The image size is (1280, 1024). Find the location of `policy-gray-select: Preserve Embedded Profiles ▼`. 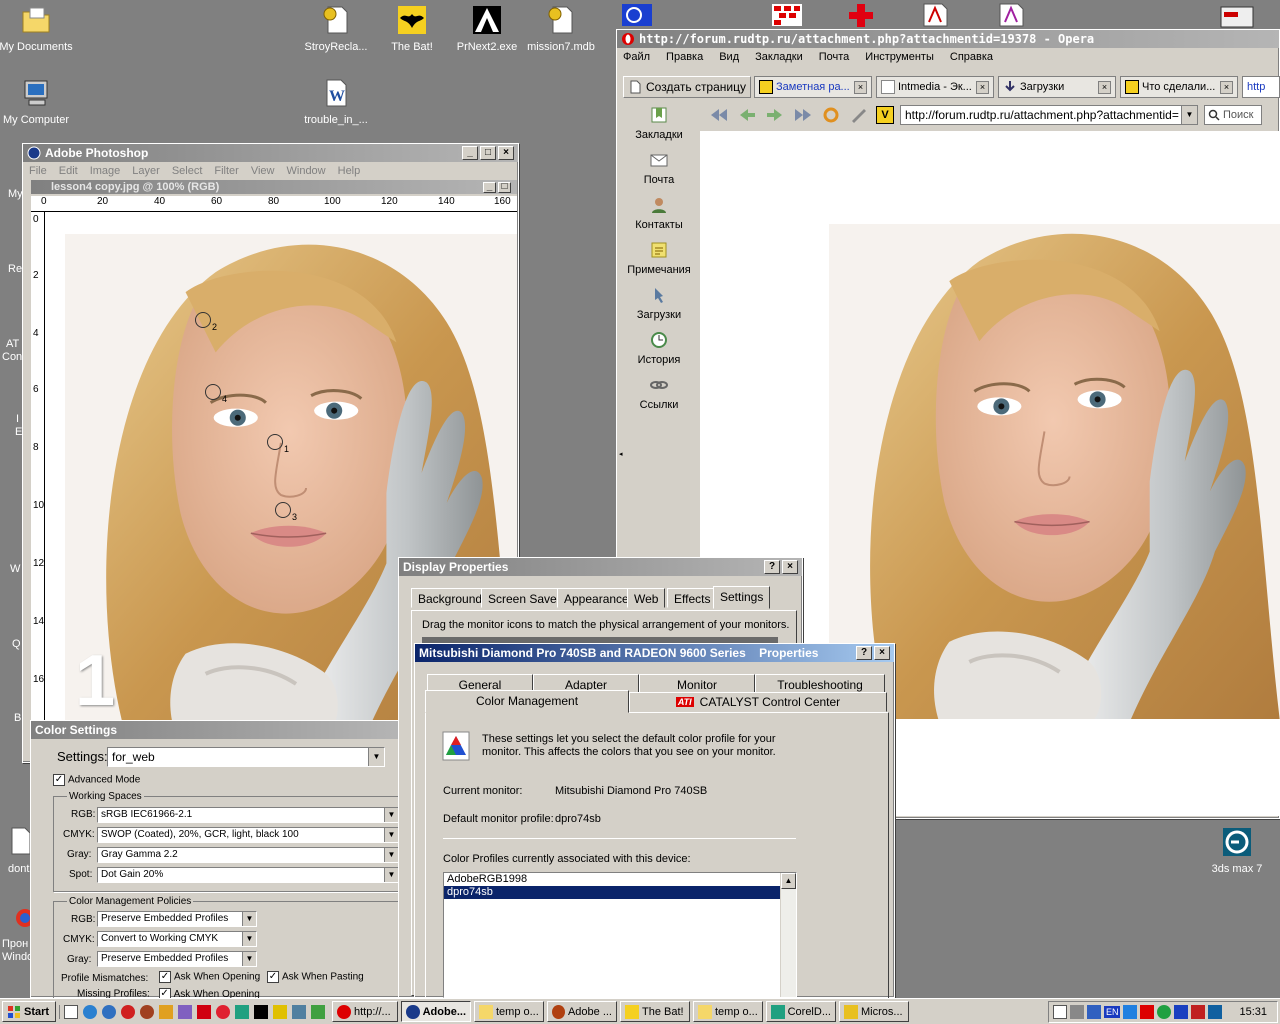

policy-gray-select: Preserve Embedded Profiles ▼ is located at coordinates (177, 959).